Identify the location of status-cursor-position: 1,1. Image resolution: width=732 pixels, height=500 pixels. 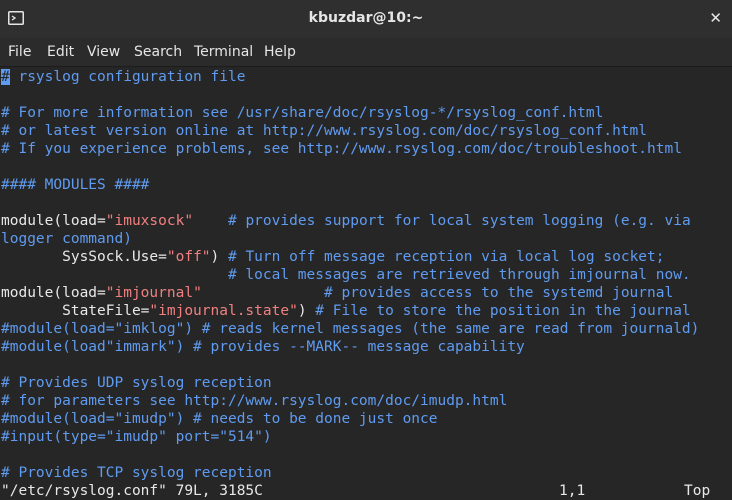
(572, 491).